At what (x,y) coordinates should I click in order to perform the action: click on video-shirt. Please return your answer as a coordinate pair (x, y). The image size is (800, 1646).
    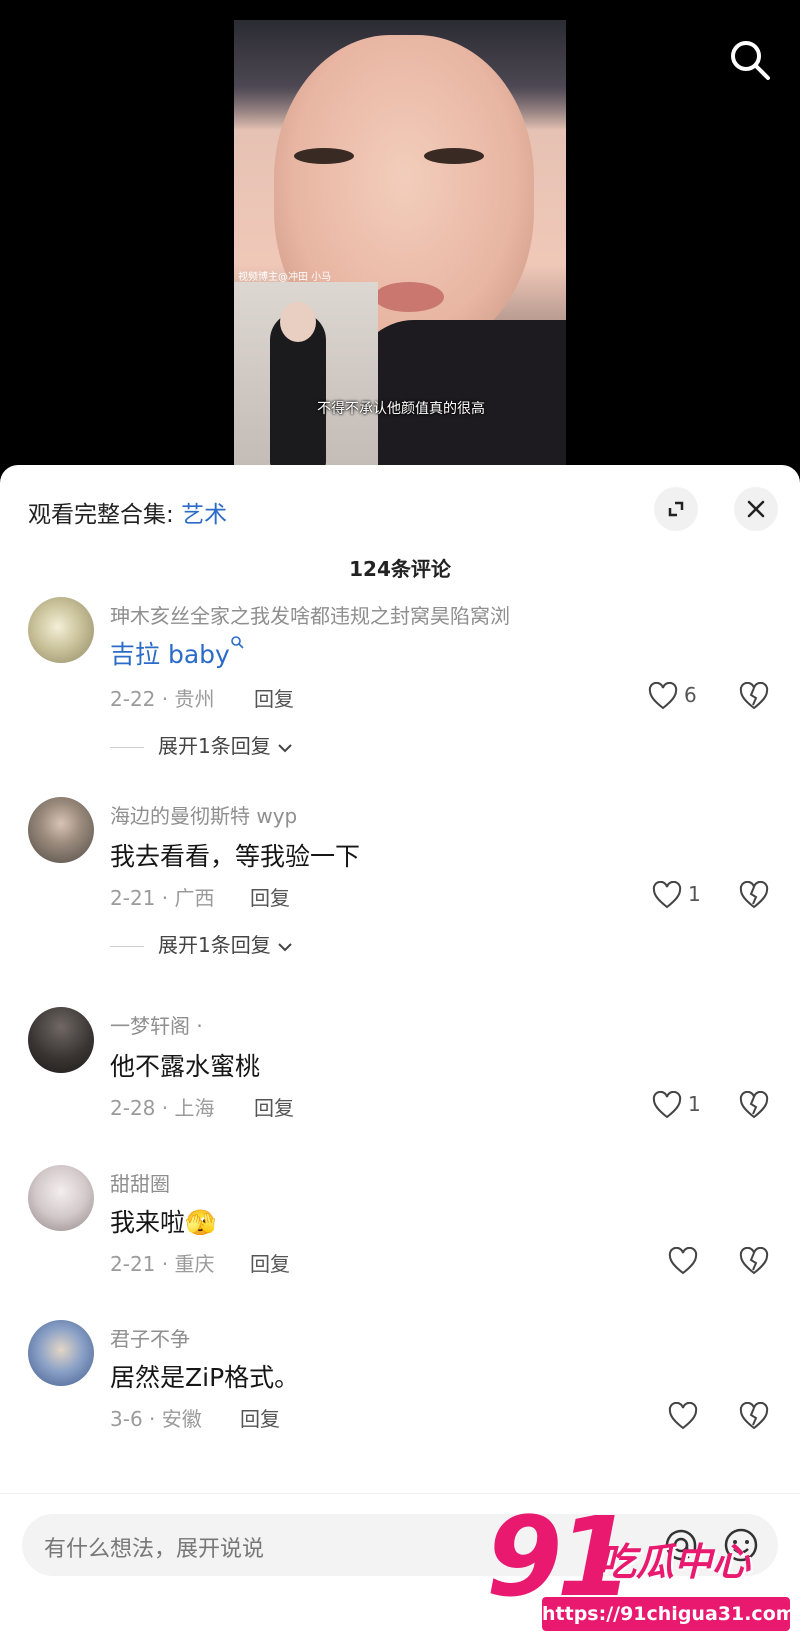
    Looking at the image, I should click on (460, 392).